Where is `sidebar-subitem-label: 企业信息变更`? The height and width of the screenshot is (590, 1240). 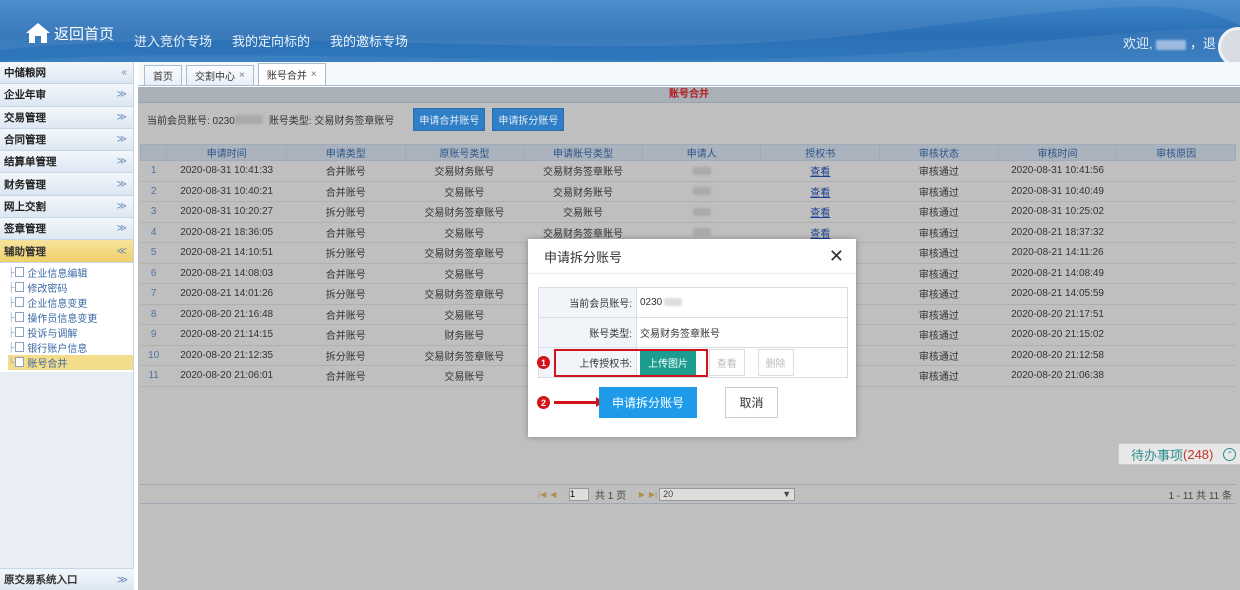 sidebar-subitem-label: 企业信息变更 is located at coordinates (57, 304).